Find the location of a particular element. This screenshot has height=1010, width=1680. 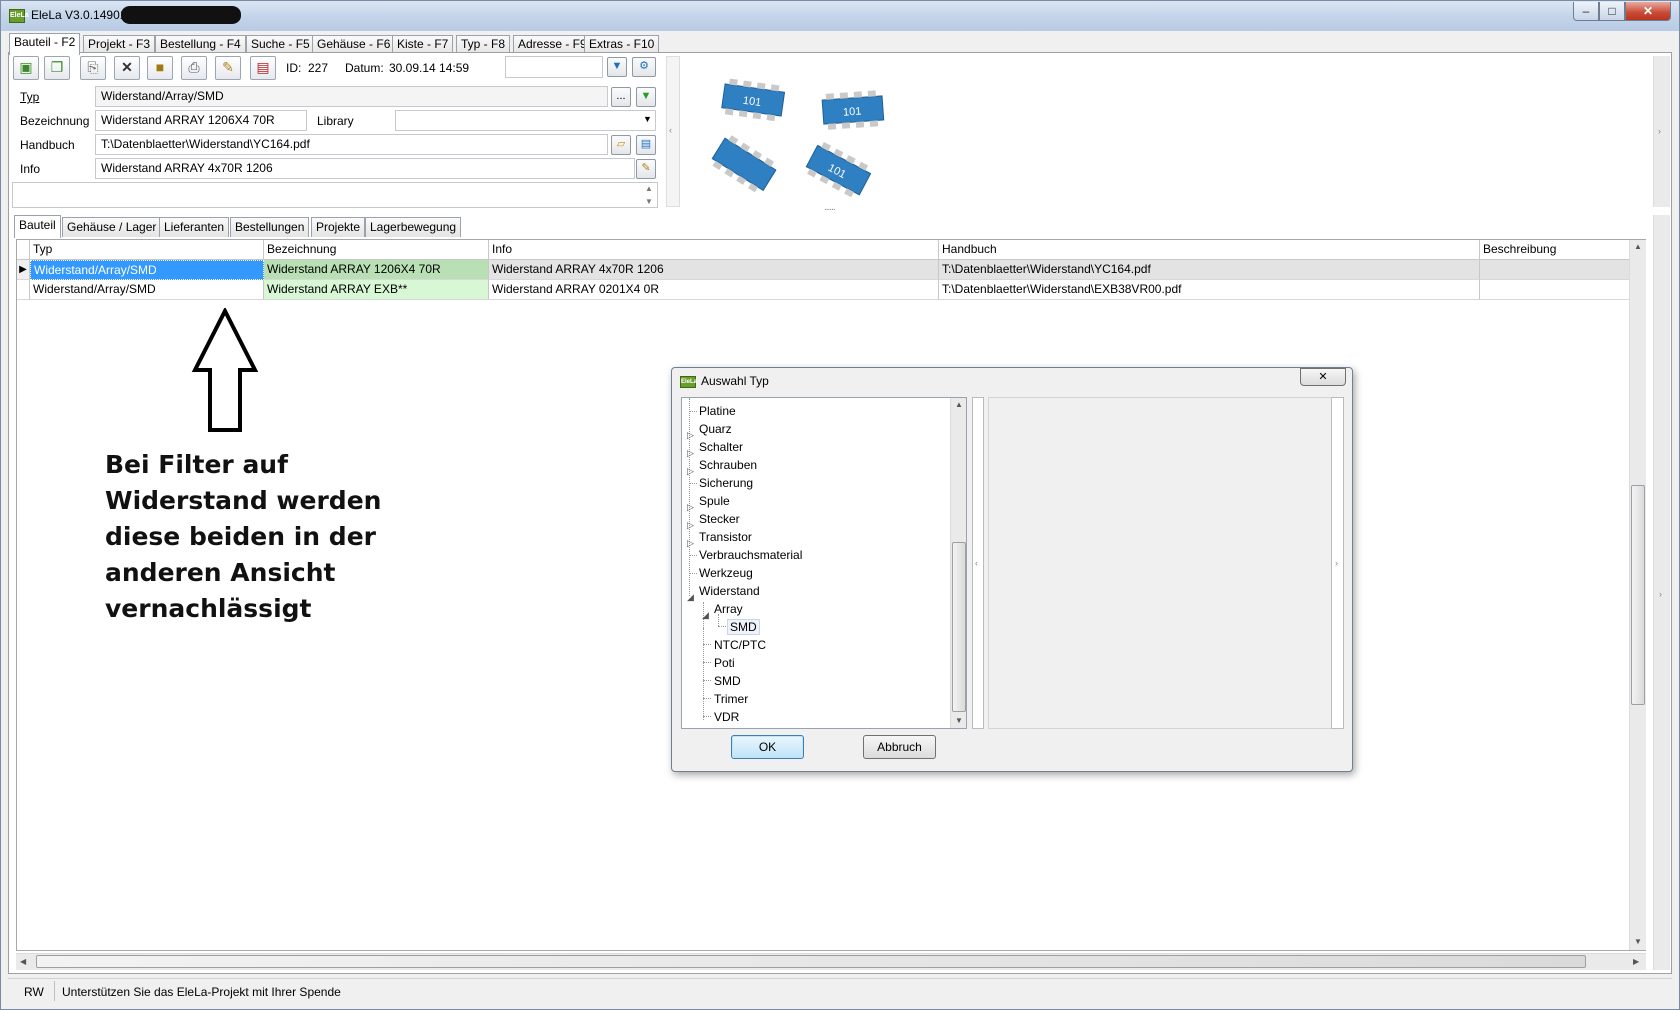

tree-item-sicherung: Sicherung is located at coordinates (726, 483).